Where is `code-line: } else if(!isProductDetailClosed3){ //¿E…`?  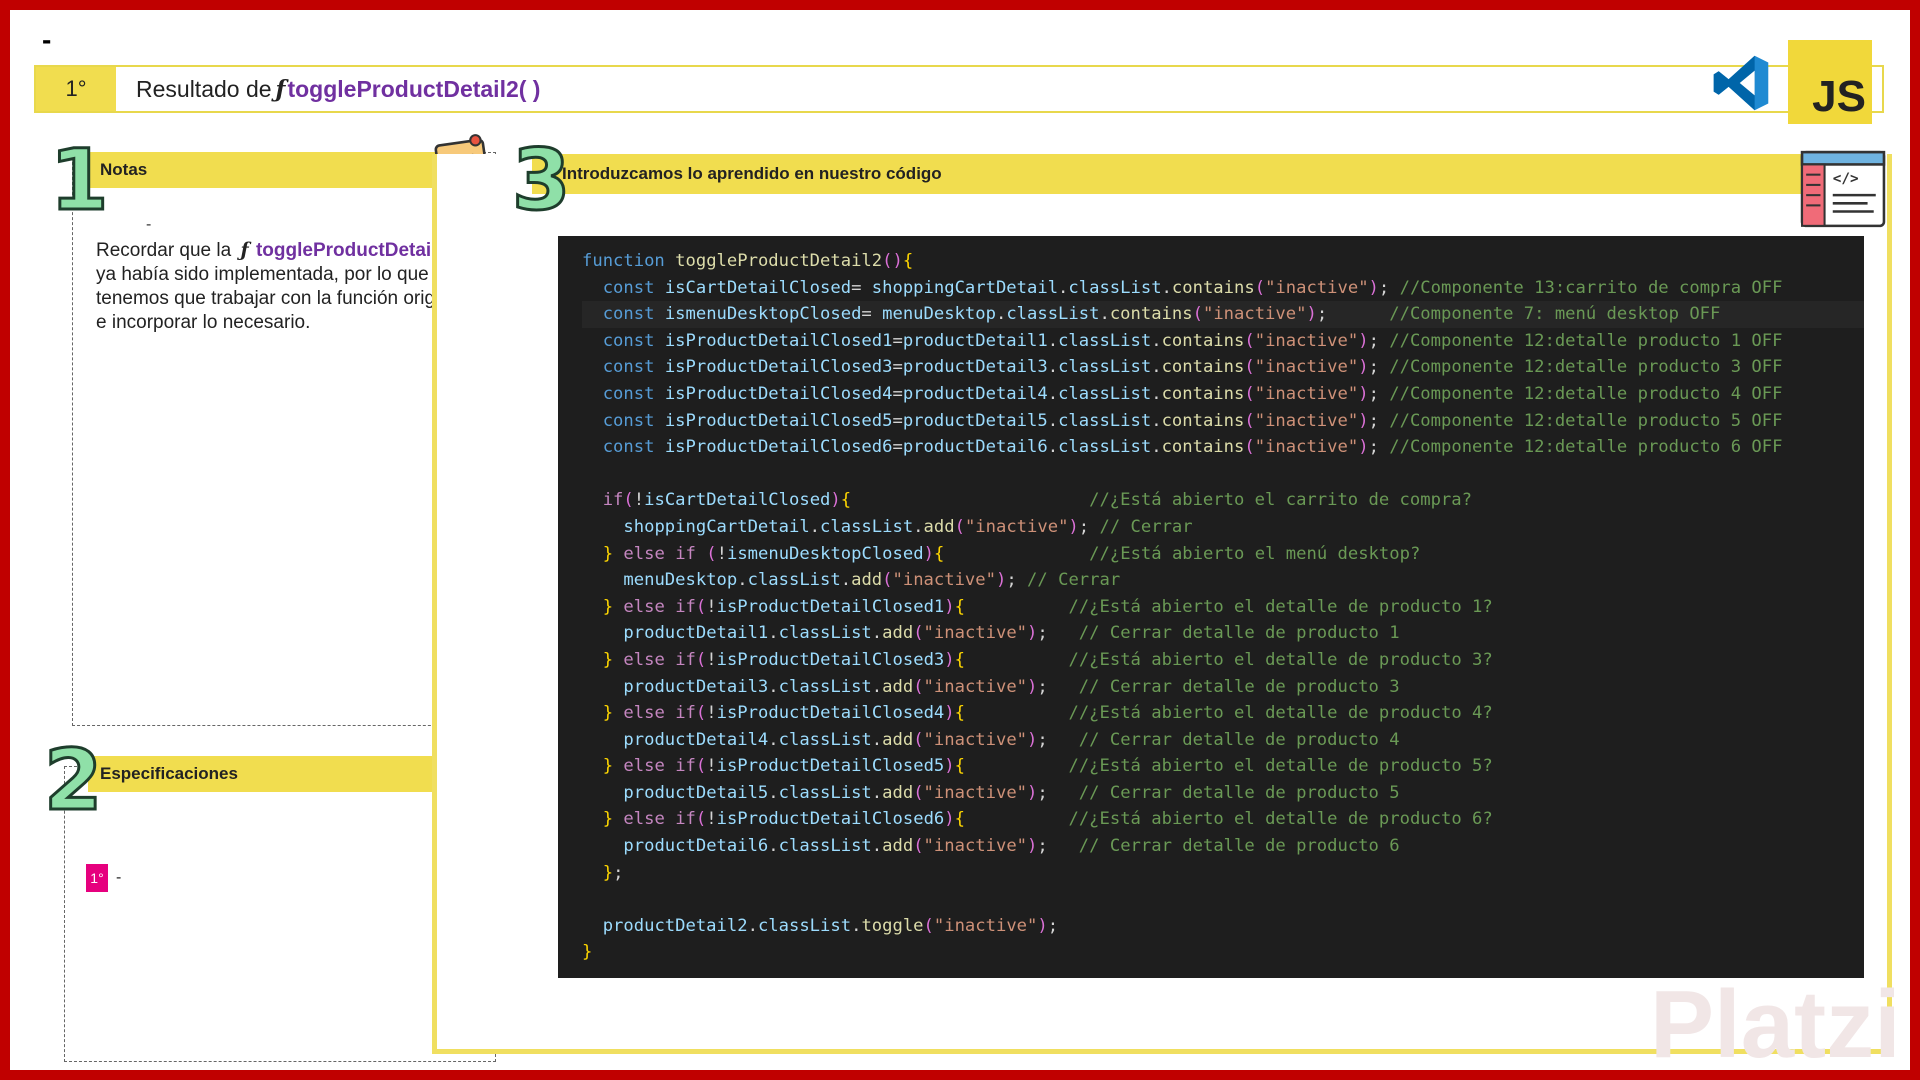
code-line: } else if(!isProductDetailClosed3){ //¿E… is located at coordinates (1047, 659).